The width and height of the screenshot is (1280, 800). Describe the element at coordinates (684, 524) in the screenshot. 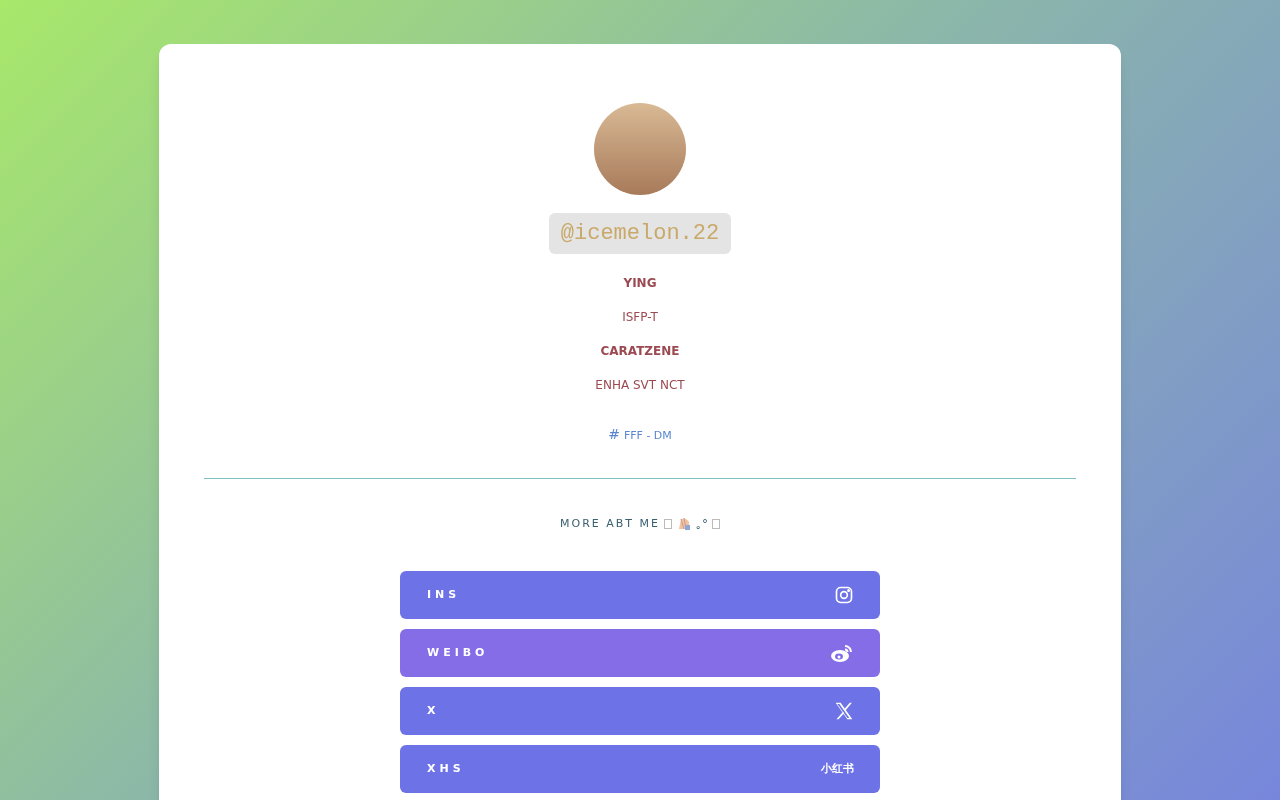

I see `shell-icon` at that location.